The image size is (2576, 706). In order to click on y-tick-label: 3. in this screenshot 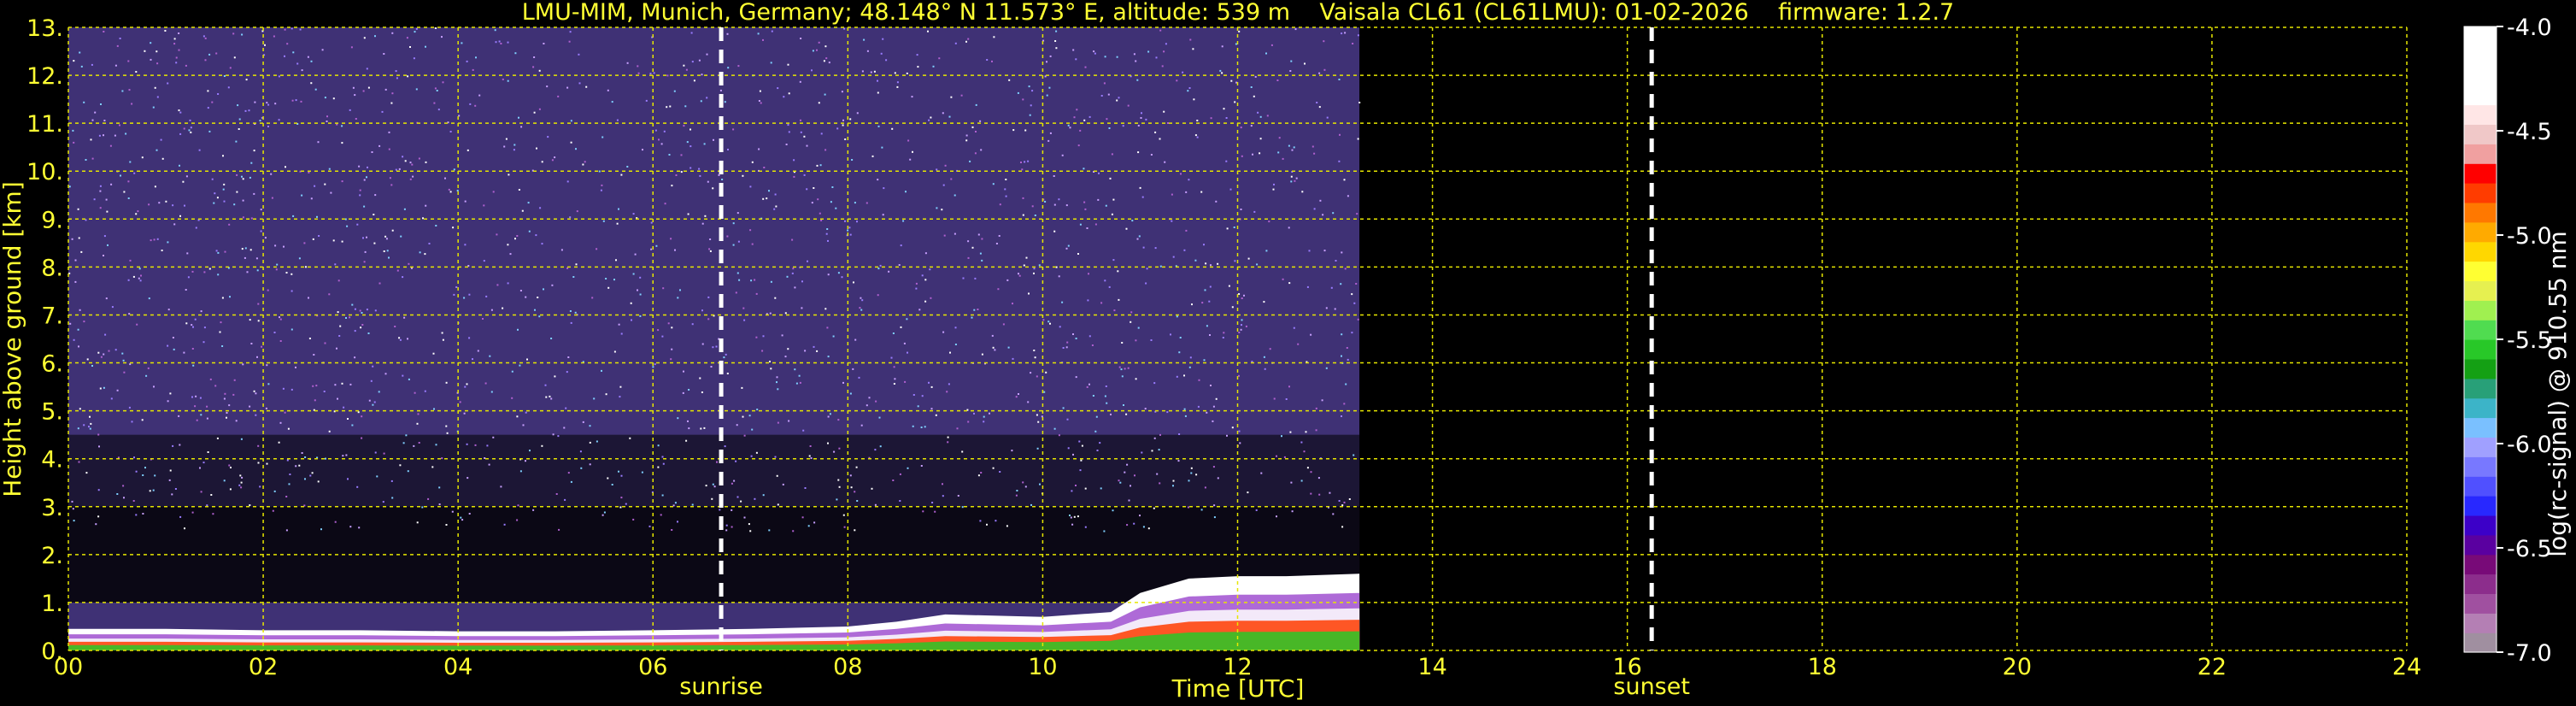, I will do `click(52, 508)`.